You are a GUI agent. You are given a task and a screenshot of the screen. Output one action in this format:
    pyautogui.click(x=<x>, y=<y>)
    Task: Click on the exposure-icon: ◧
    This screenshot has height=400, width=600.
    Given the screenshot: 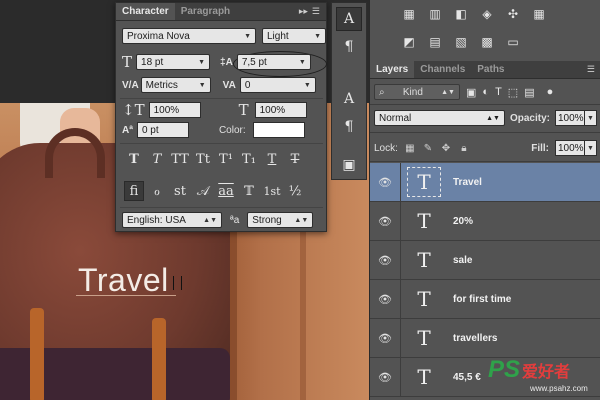 What is the action you would take?
    pyautogui.click(x=461, y=14)
    